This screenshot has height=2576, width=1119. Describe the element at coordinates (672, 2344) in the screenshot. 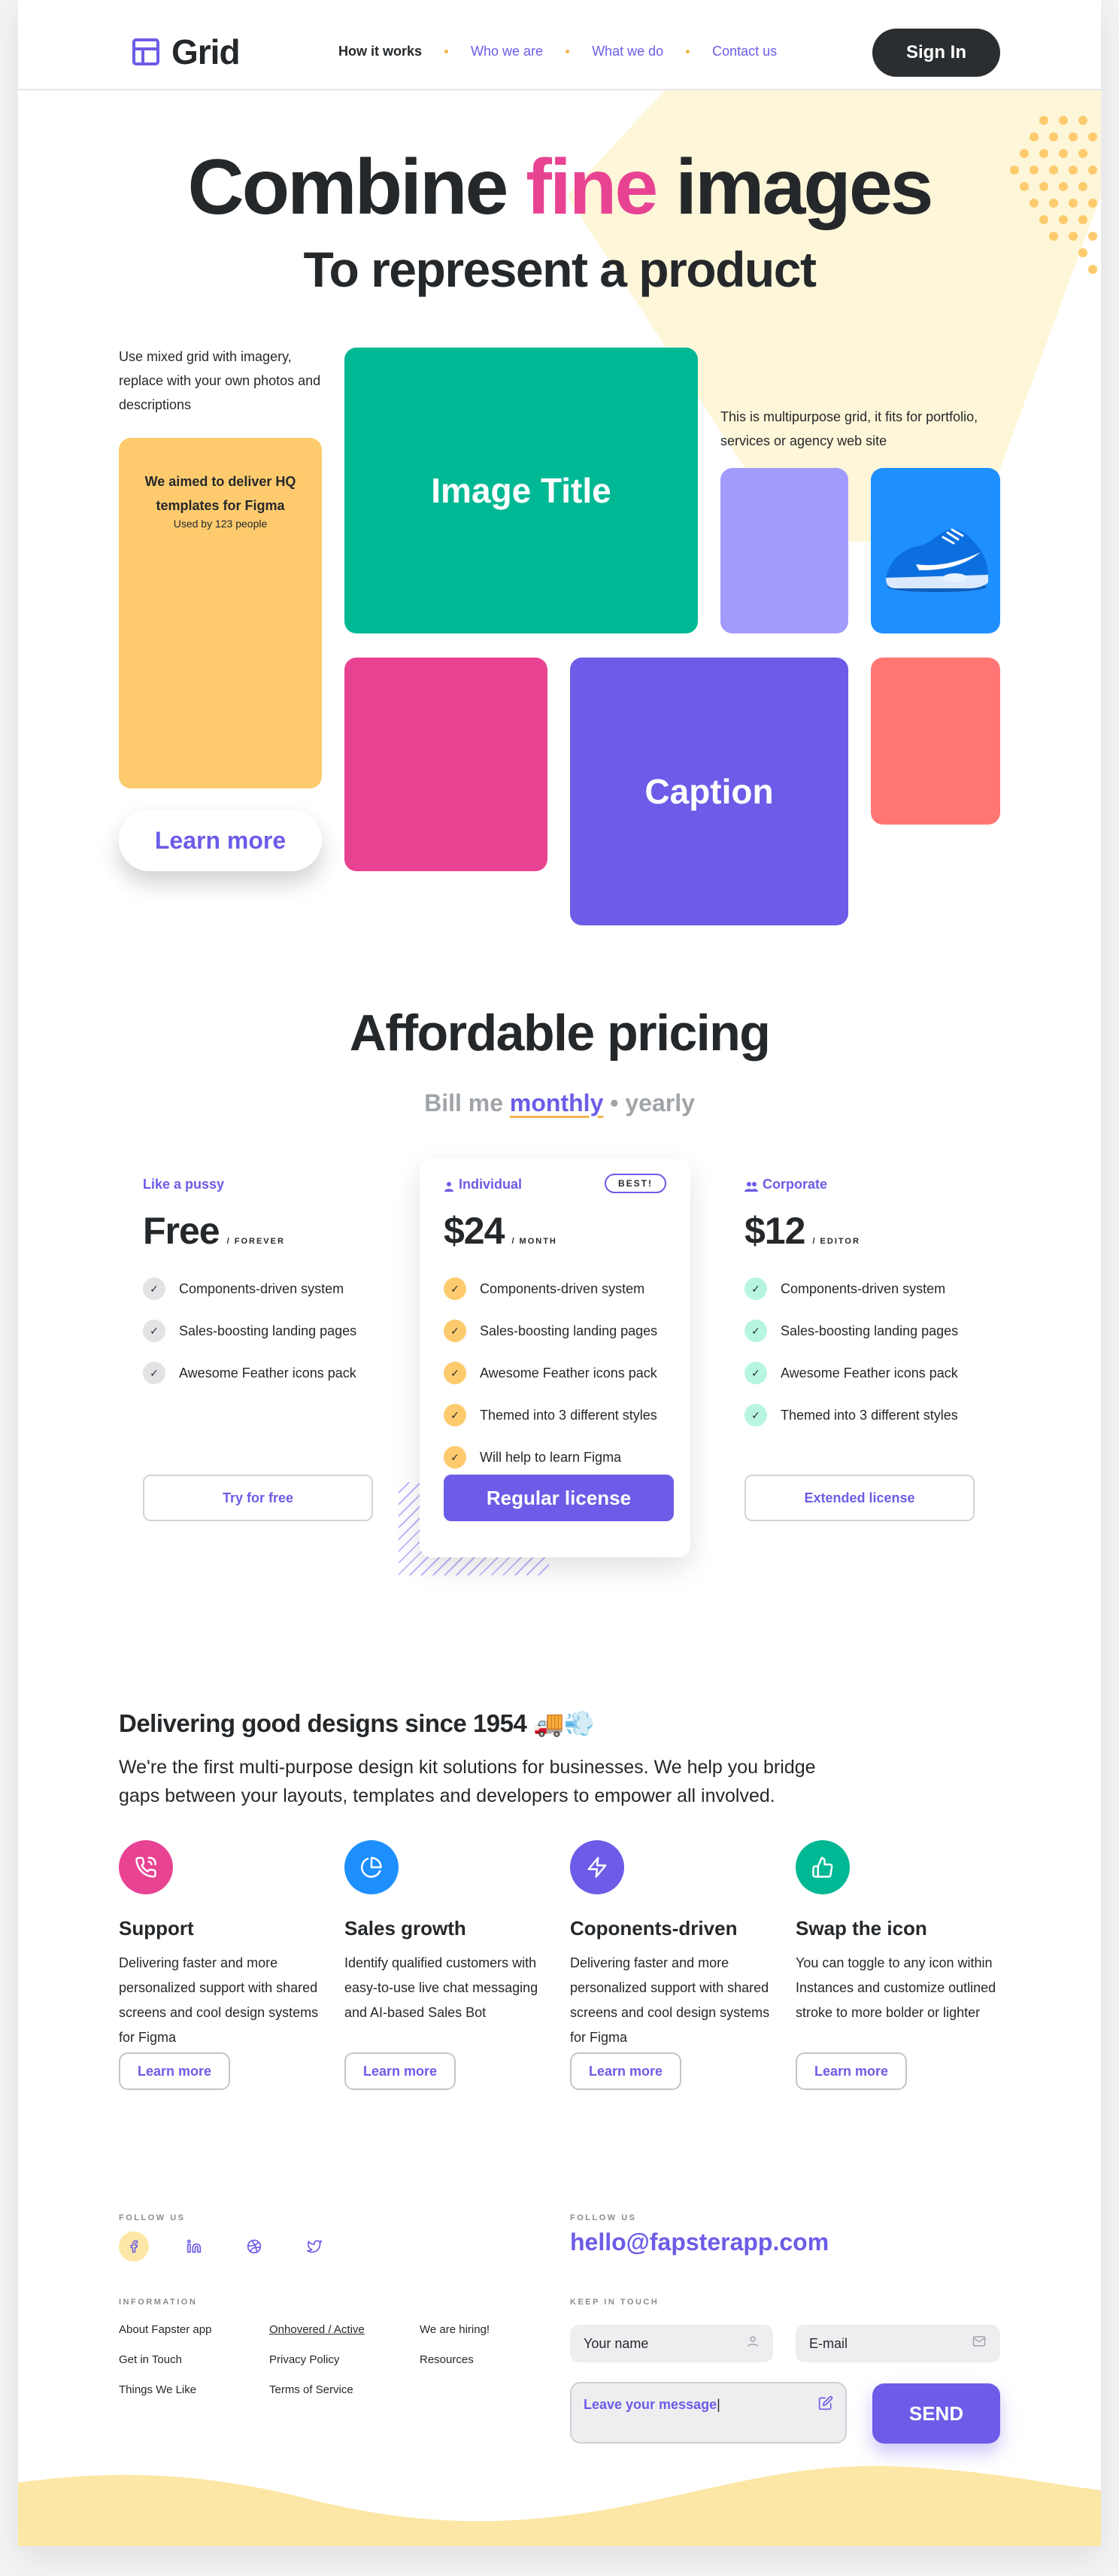

I see `name-input: Your name` at that location.